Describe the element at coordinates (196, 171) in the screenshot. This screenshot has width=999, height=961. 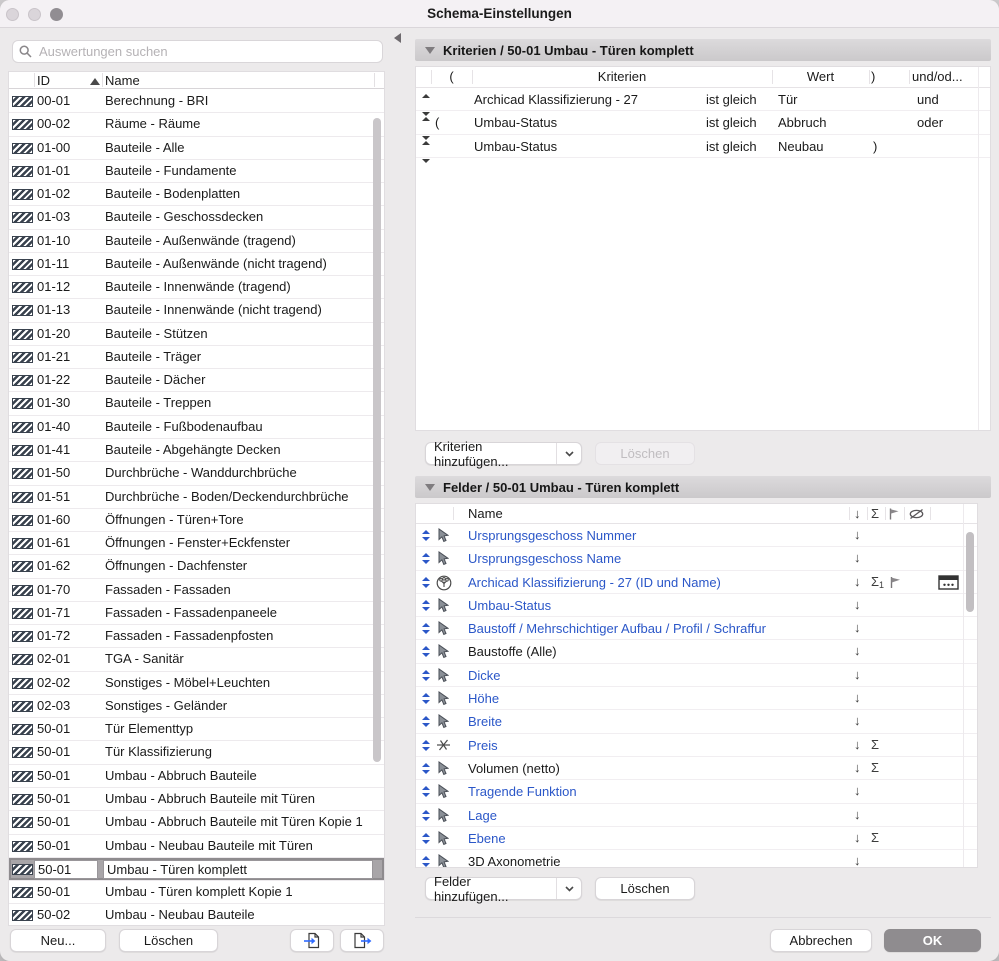
I see `list-item: 01-01 Bauteile - Fundamente` at that location.